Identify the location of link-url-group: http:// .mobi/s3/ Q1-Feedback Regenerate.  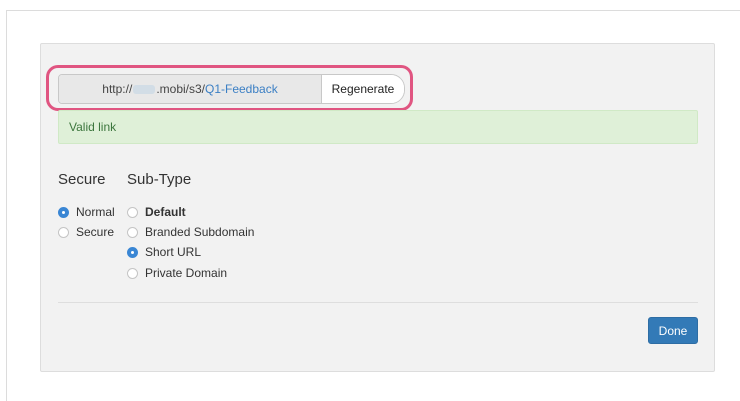
(231, 89).